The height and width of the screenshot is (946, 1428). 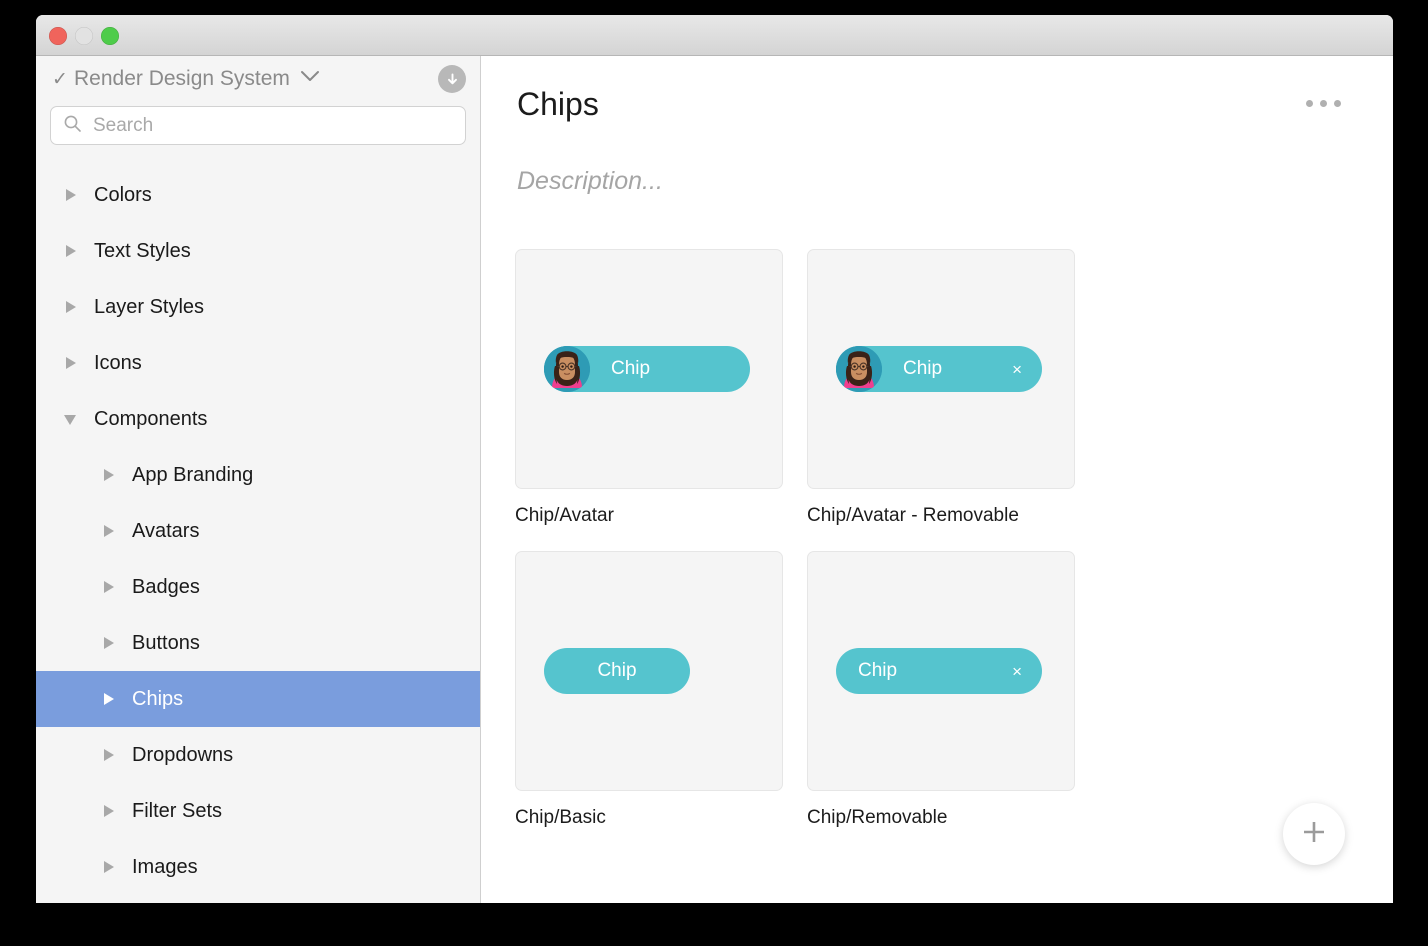 I want to click on sidebar-item-text-styles: Text Styles, so click(x=258, y=251).